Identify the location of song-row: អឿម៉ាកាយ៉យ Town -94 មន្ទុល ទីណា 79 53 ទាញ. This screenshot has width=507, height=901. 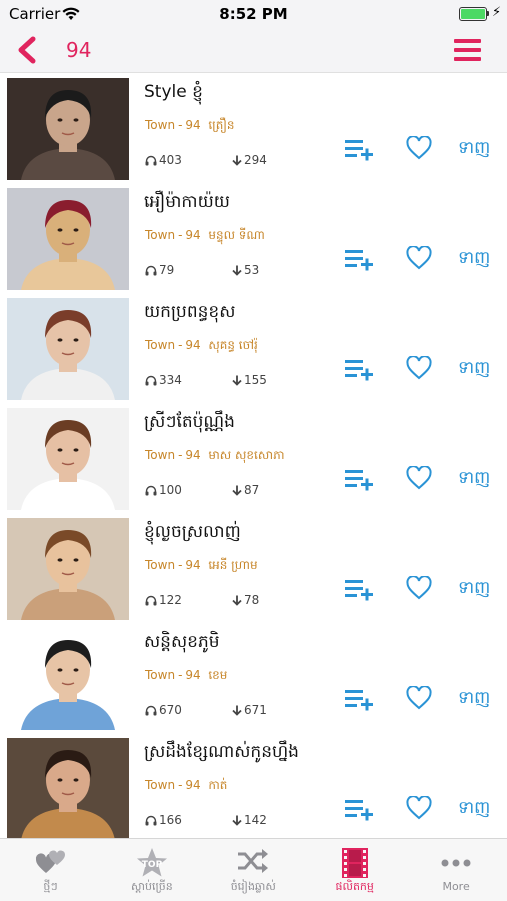
(253, 238).